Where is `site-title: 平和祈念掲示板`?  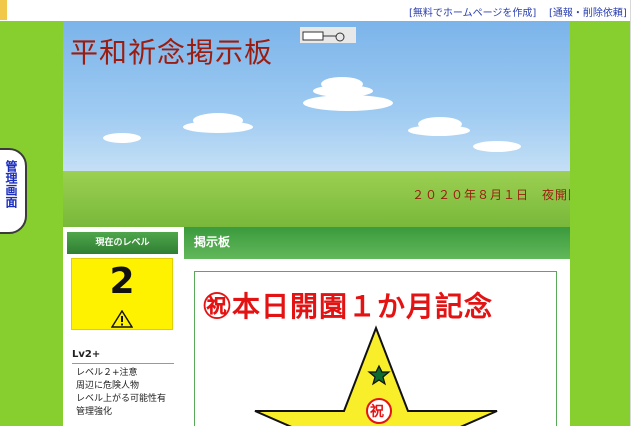 site-title: 平和祈念掲示板 is located at coordinates (171, 51).